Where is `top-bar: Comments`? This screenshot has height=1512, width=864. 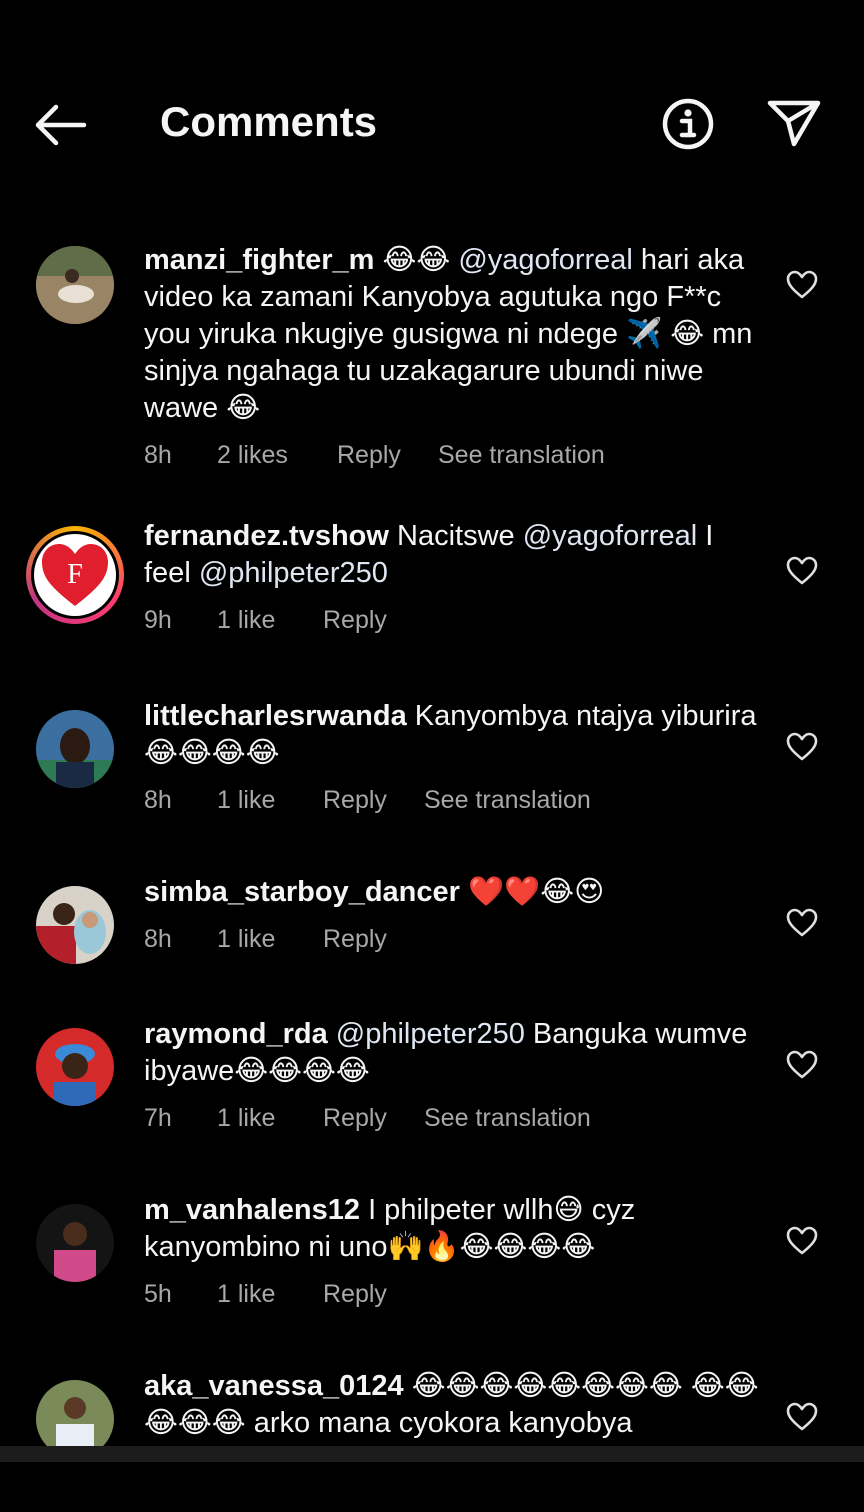
top-bar: Comments is located at coordinates (432, 100).